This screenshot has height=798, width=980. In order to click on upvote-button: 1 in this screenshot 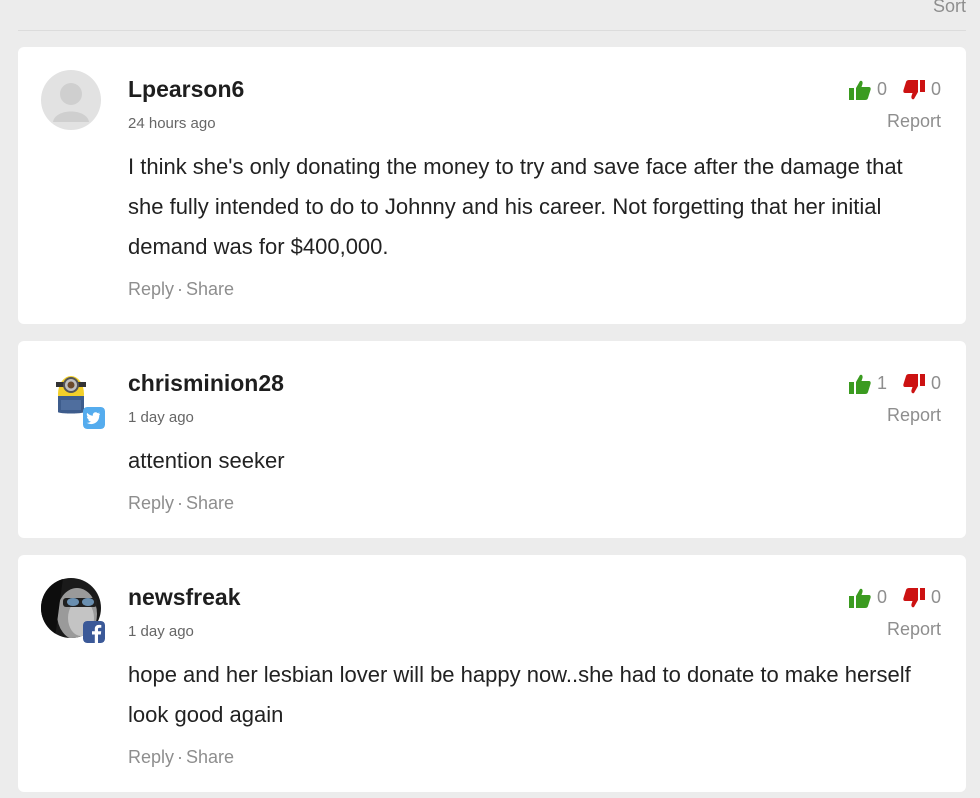, I will do `click(867, 383)`.